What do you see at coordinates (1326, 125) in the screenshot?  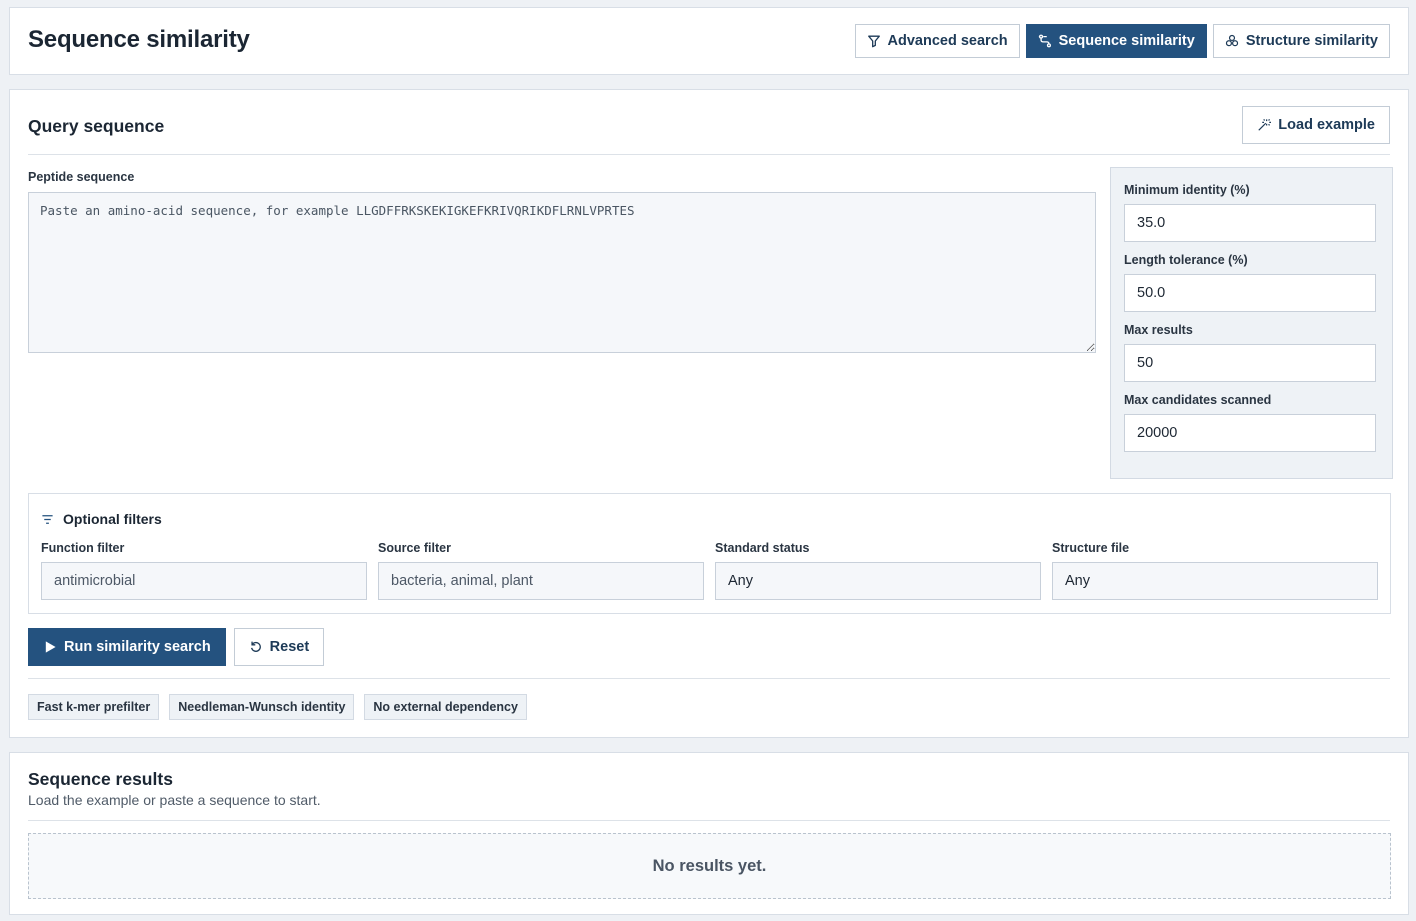 I see `load-example-label: Load example` at bounding box center [1326, 125].